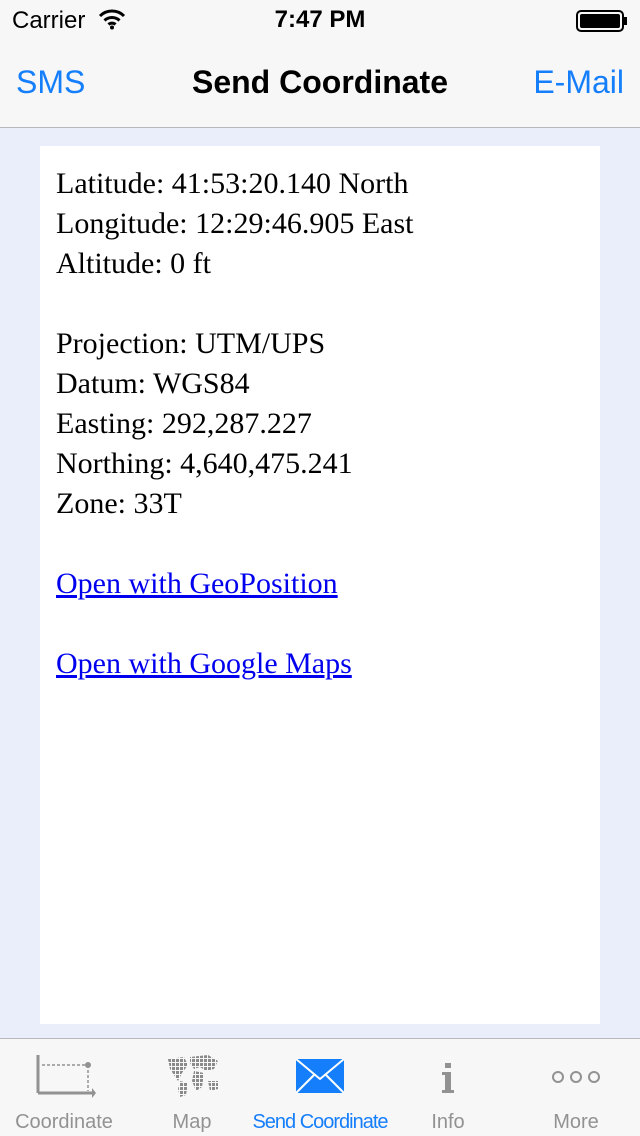 The height and width of the screenshot is (1136, 640). Describe the element at coordinates (576, 1122) in the screenshot. I see `tab-label: More` at that location.